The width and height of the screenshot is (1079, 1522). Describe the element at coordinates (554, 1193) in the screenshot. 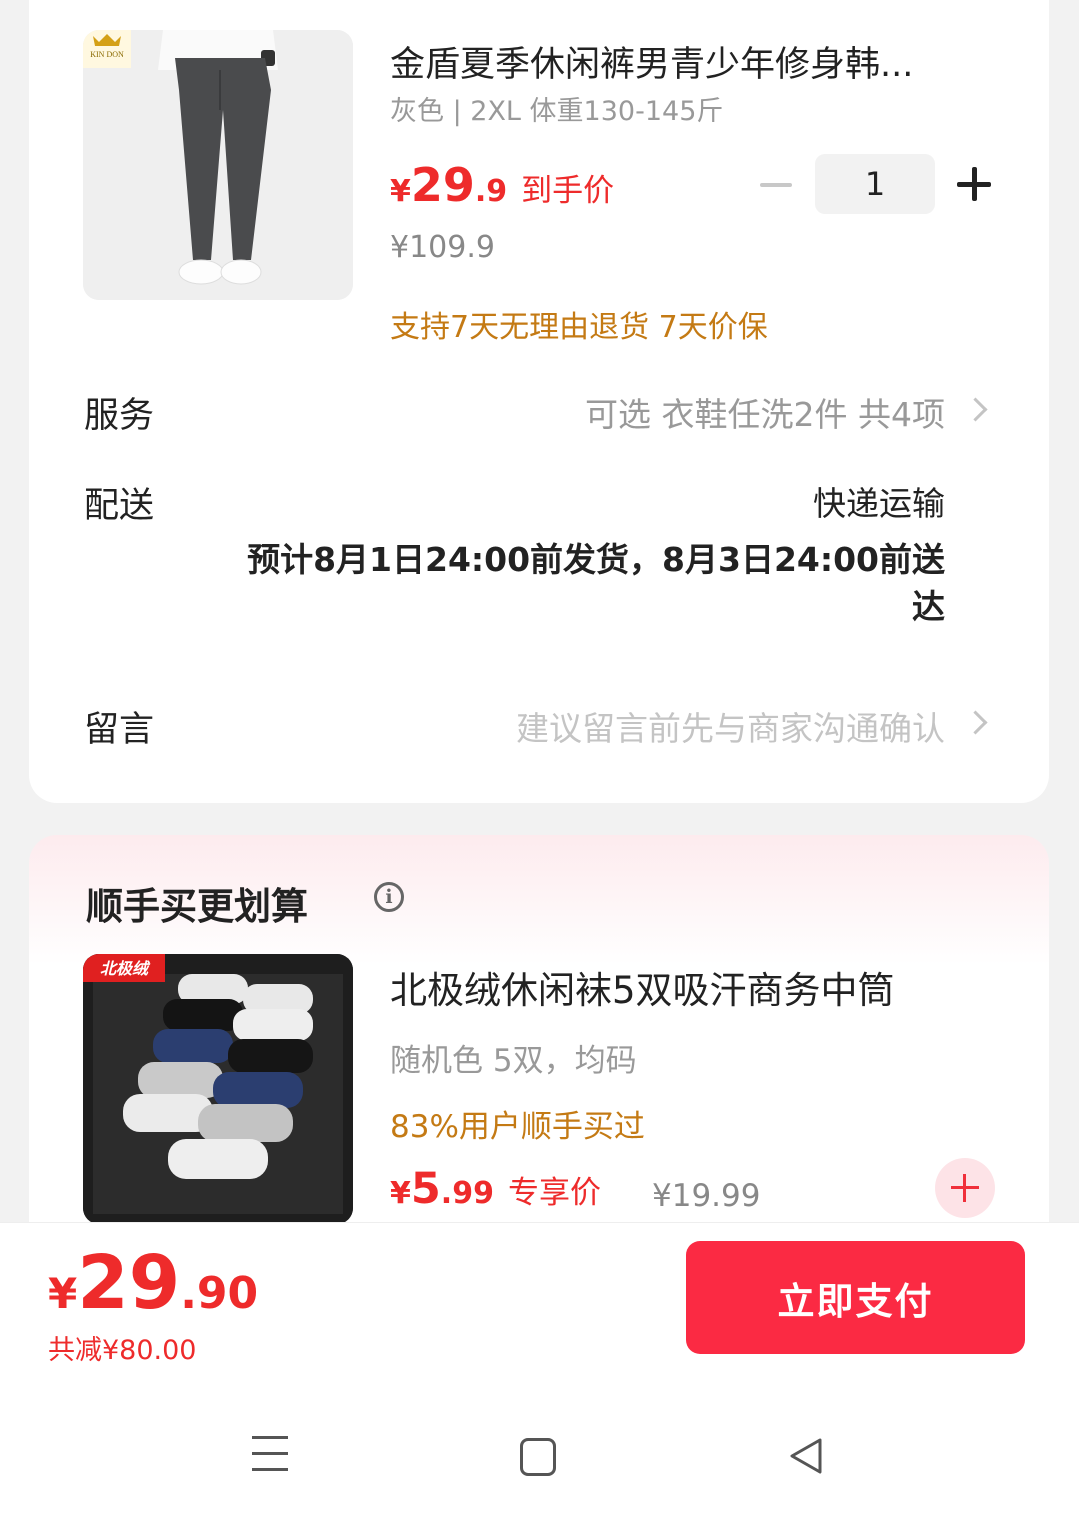

I see `price-tag: 专享价` at that location.